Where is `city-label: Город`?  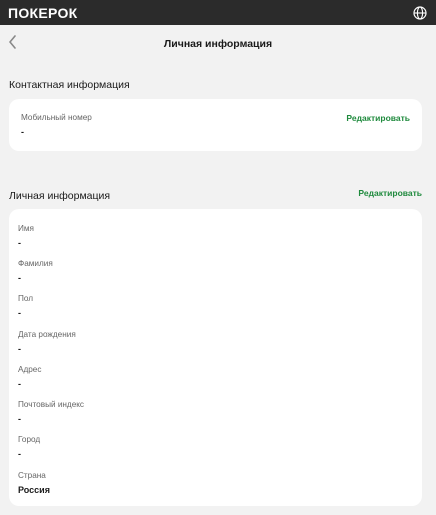 city-label: Город is located at coordinates (29, 439).